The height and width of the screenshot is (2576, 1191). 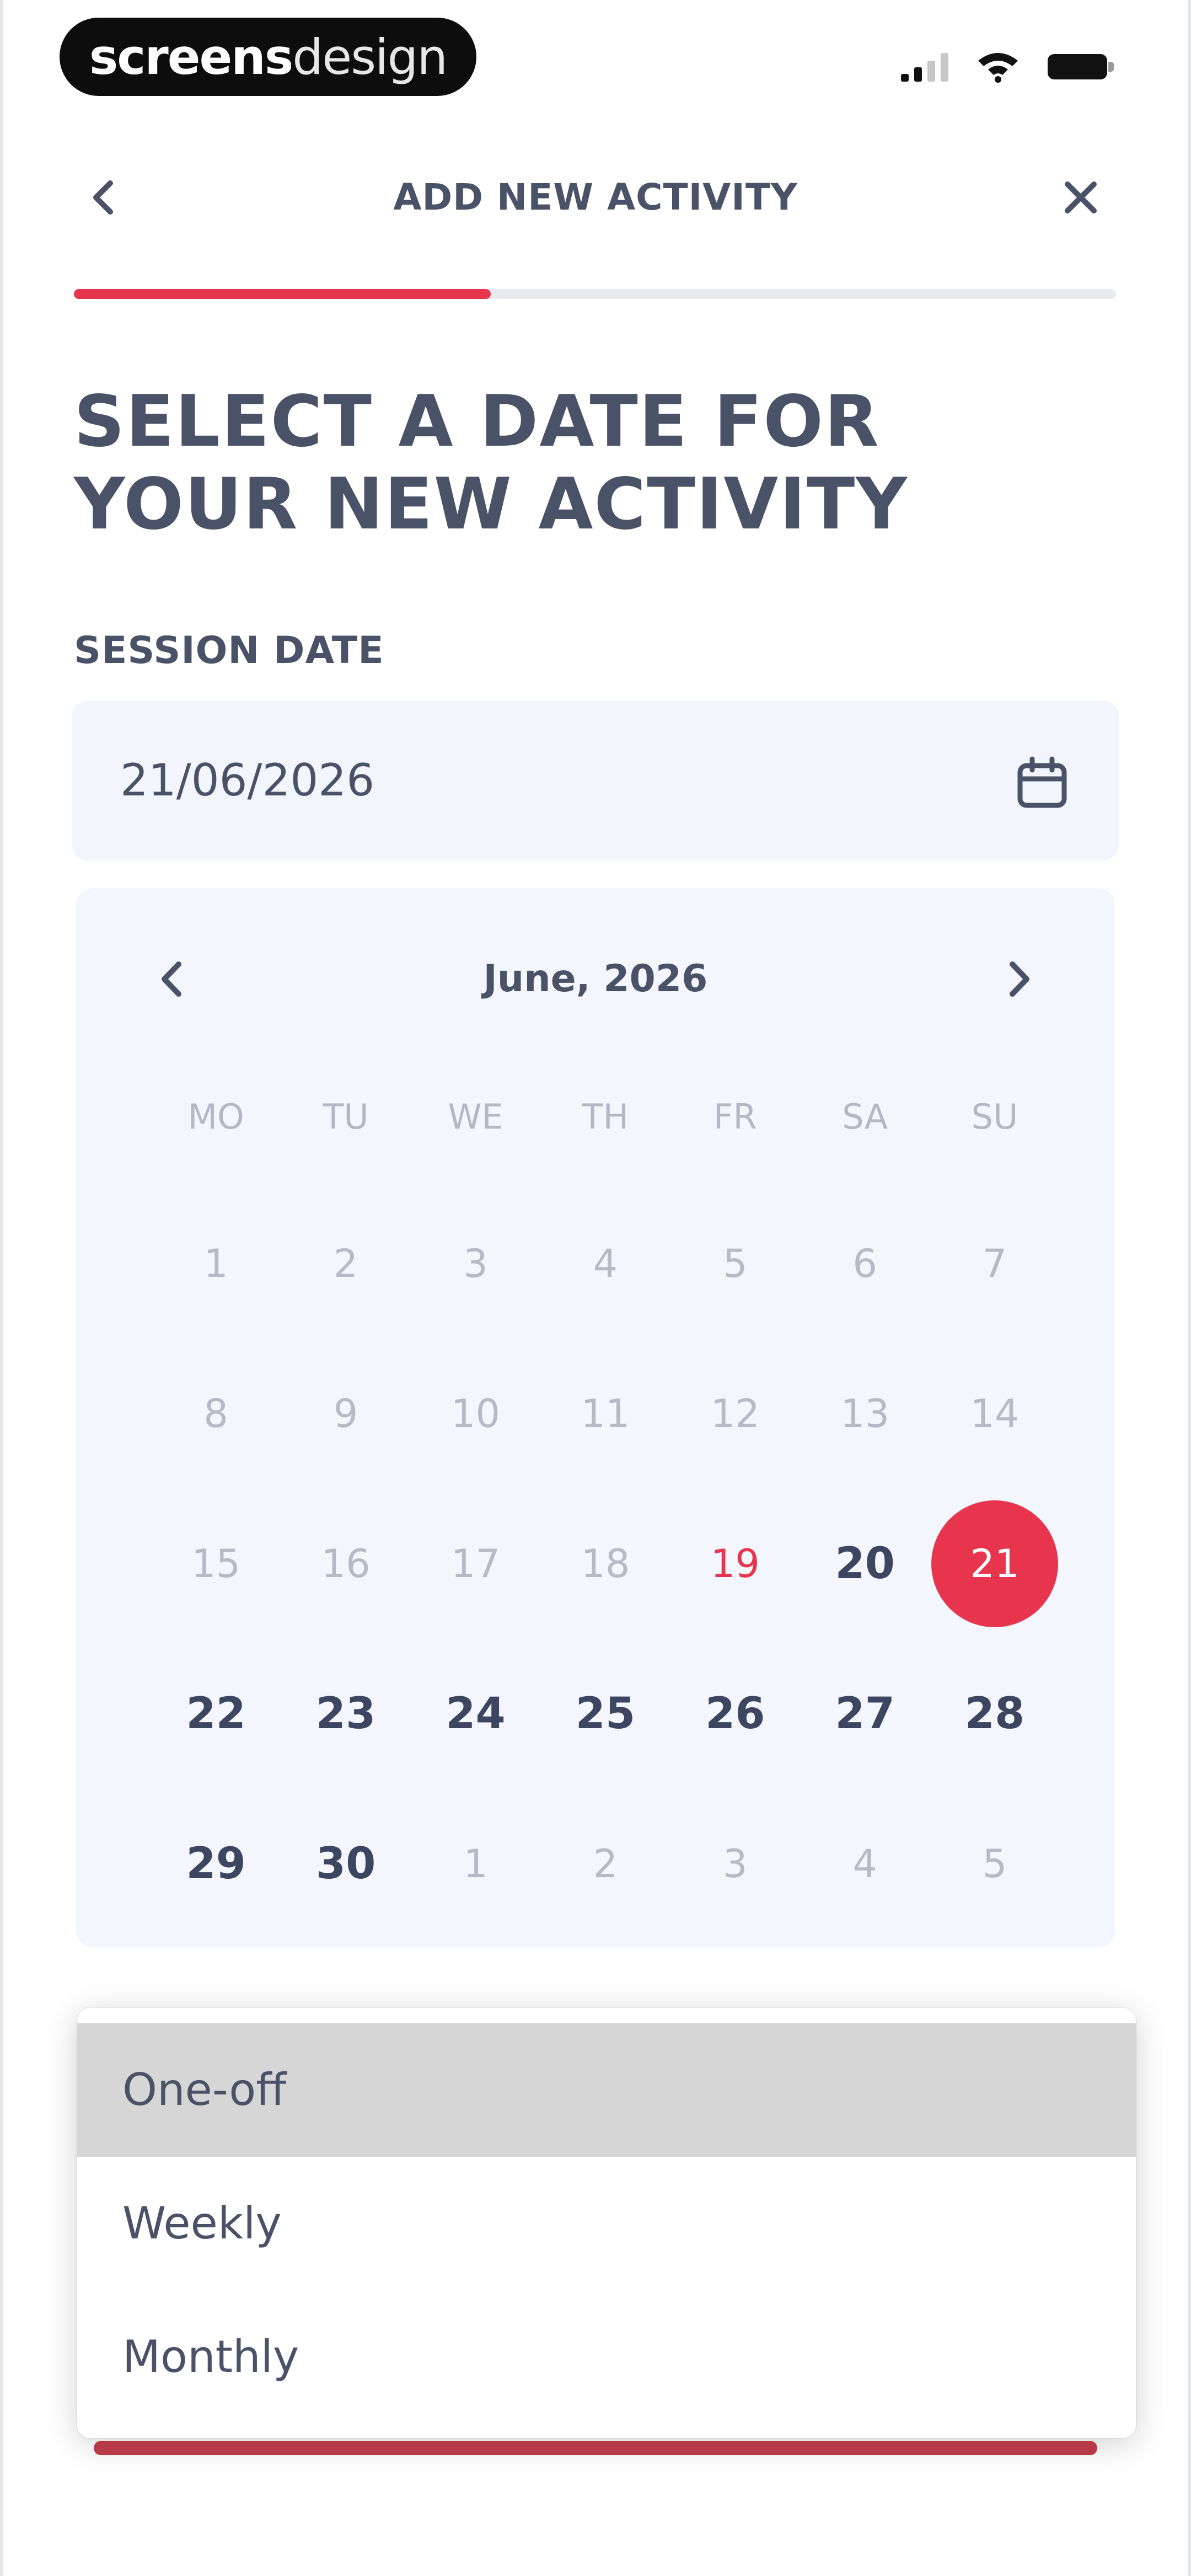 I want to click on status-icons, so click(x=1008, y=66).